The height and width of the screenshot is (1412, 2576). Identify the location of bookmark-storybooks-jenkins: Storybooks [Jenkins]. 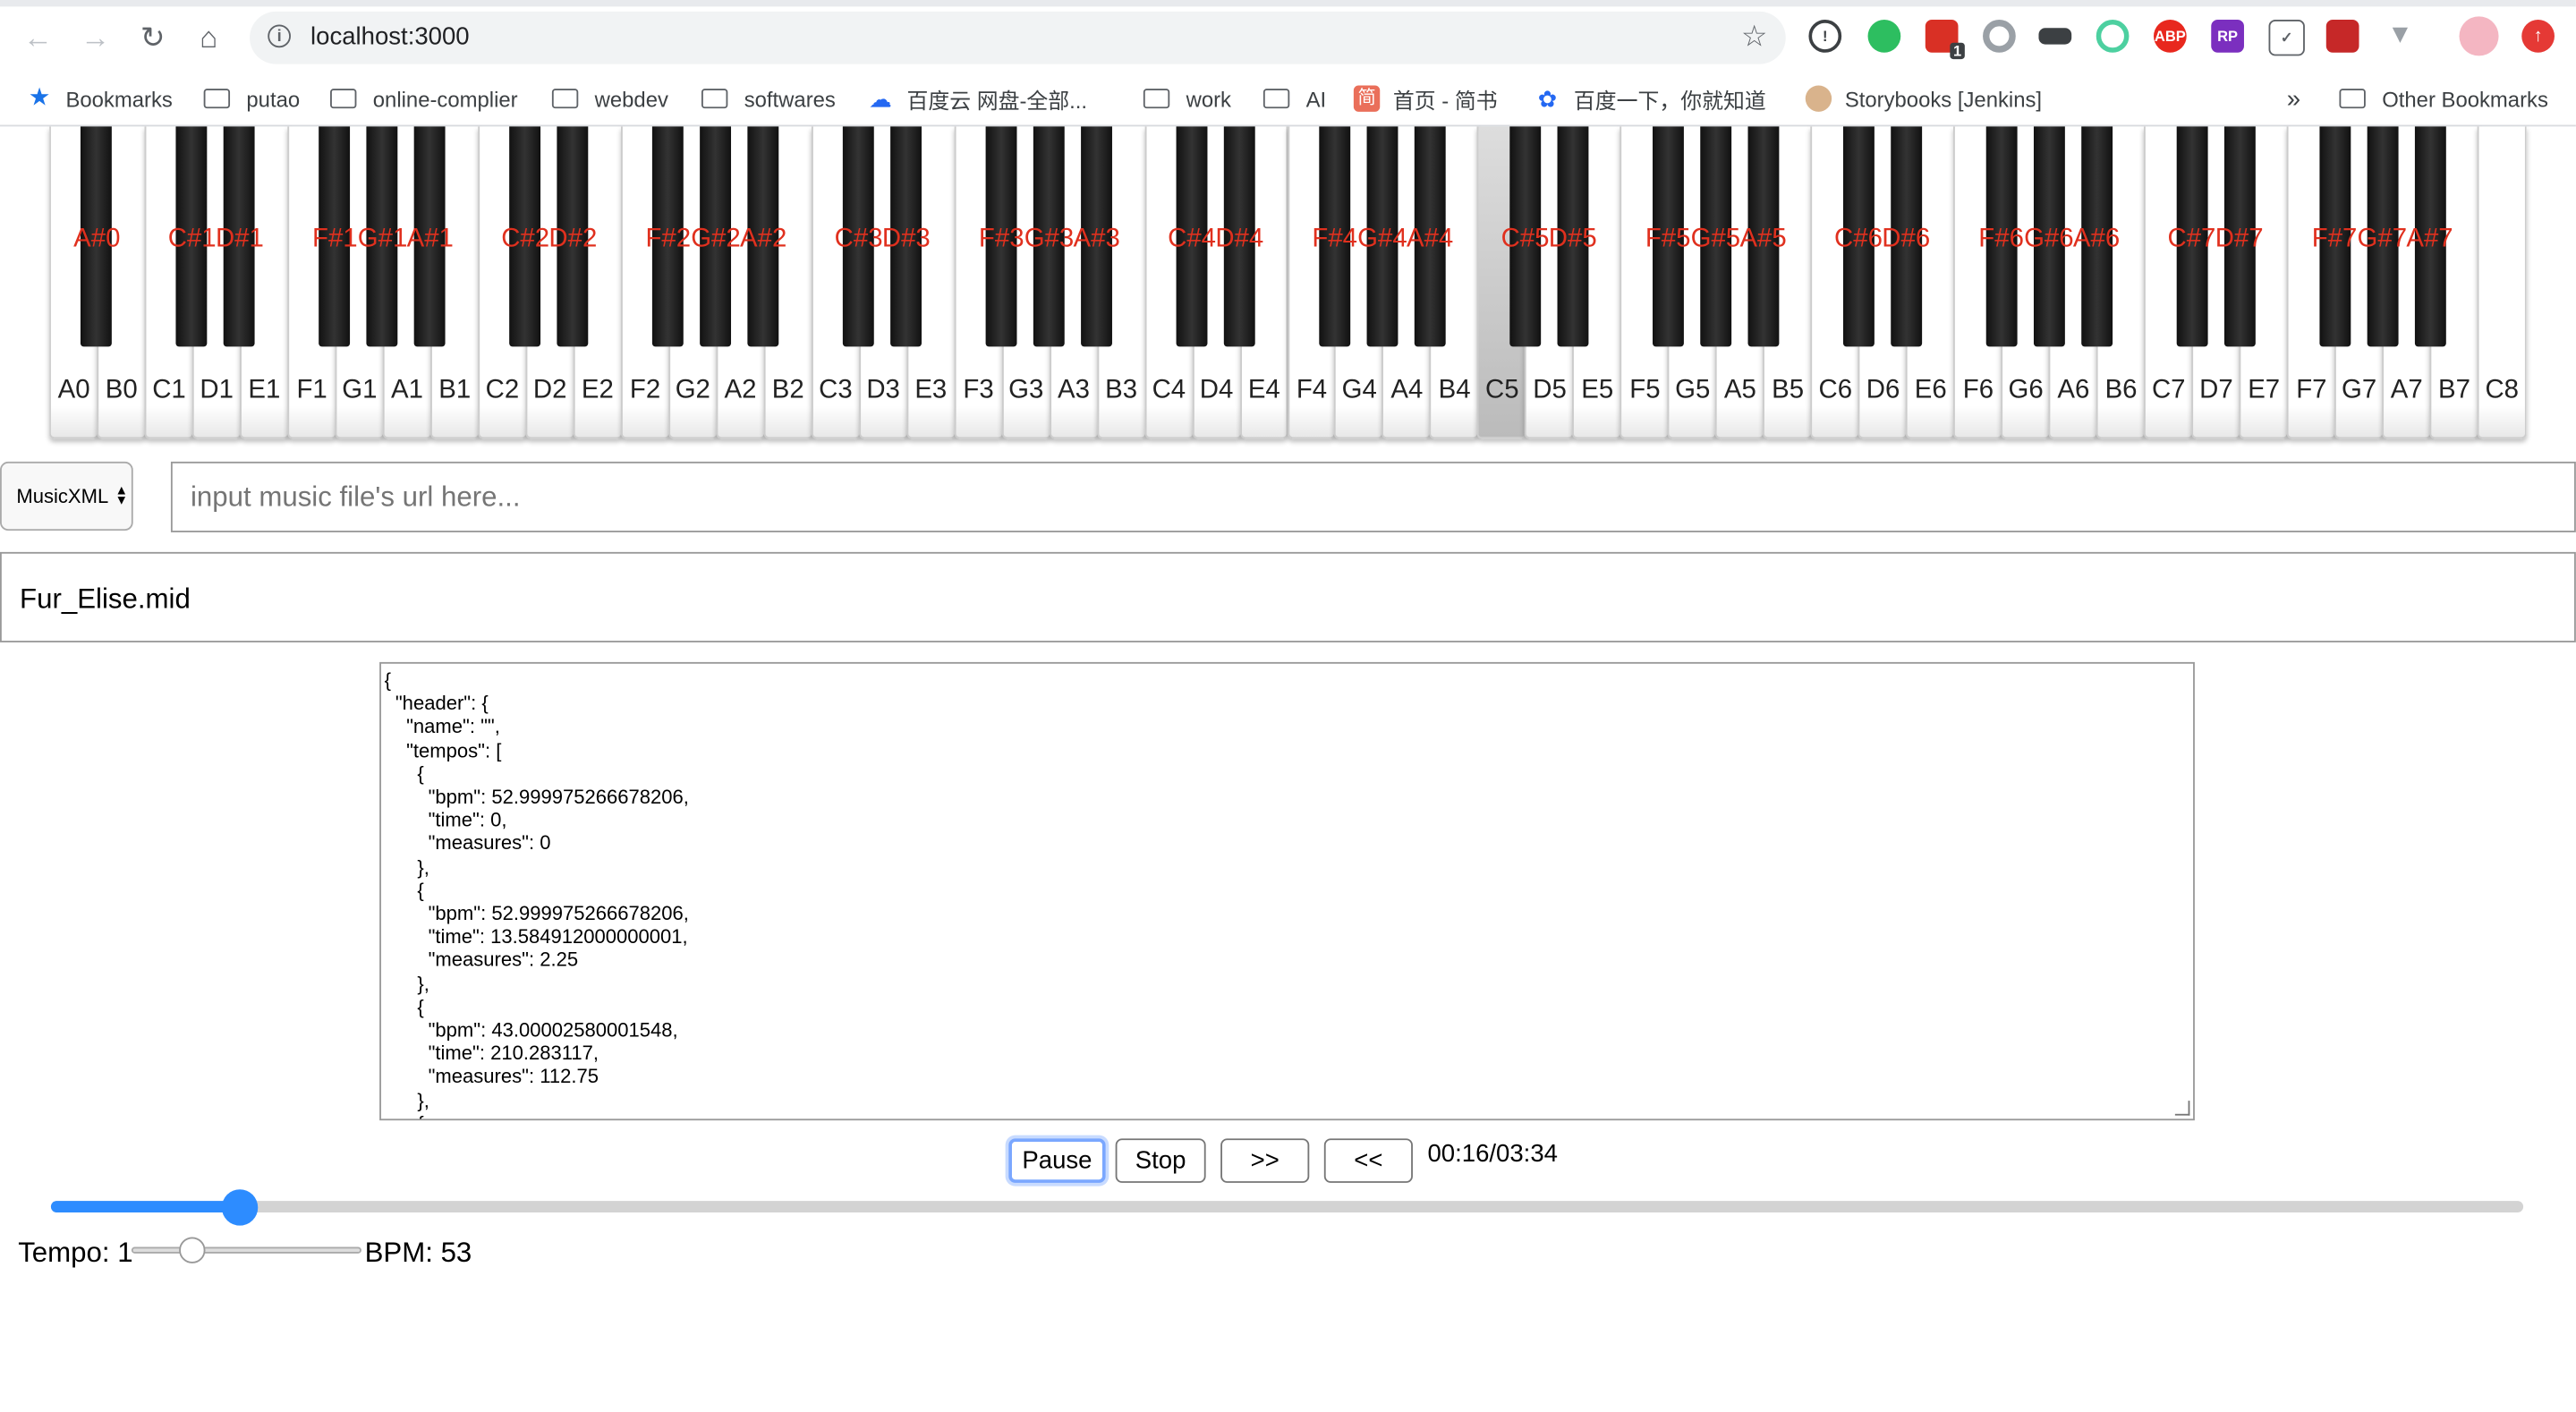
(1923, 98).